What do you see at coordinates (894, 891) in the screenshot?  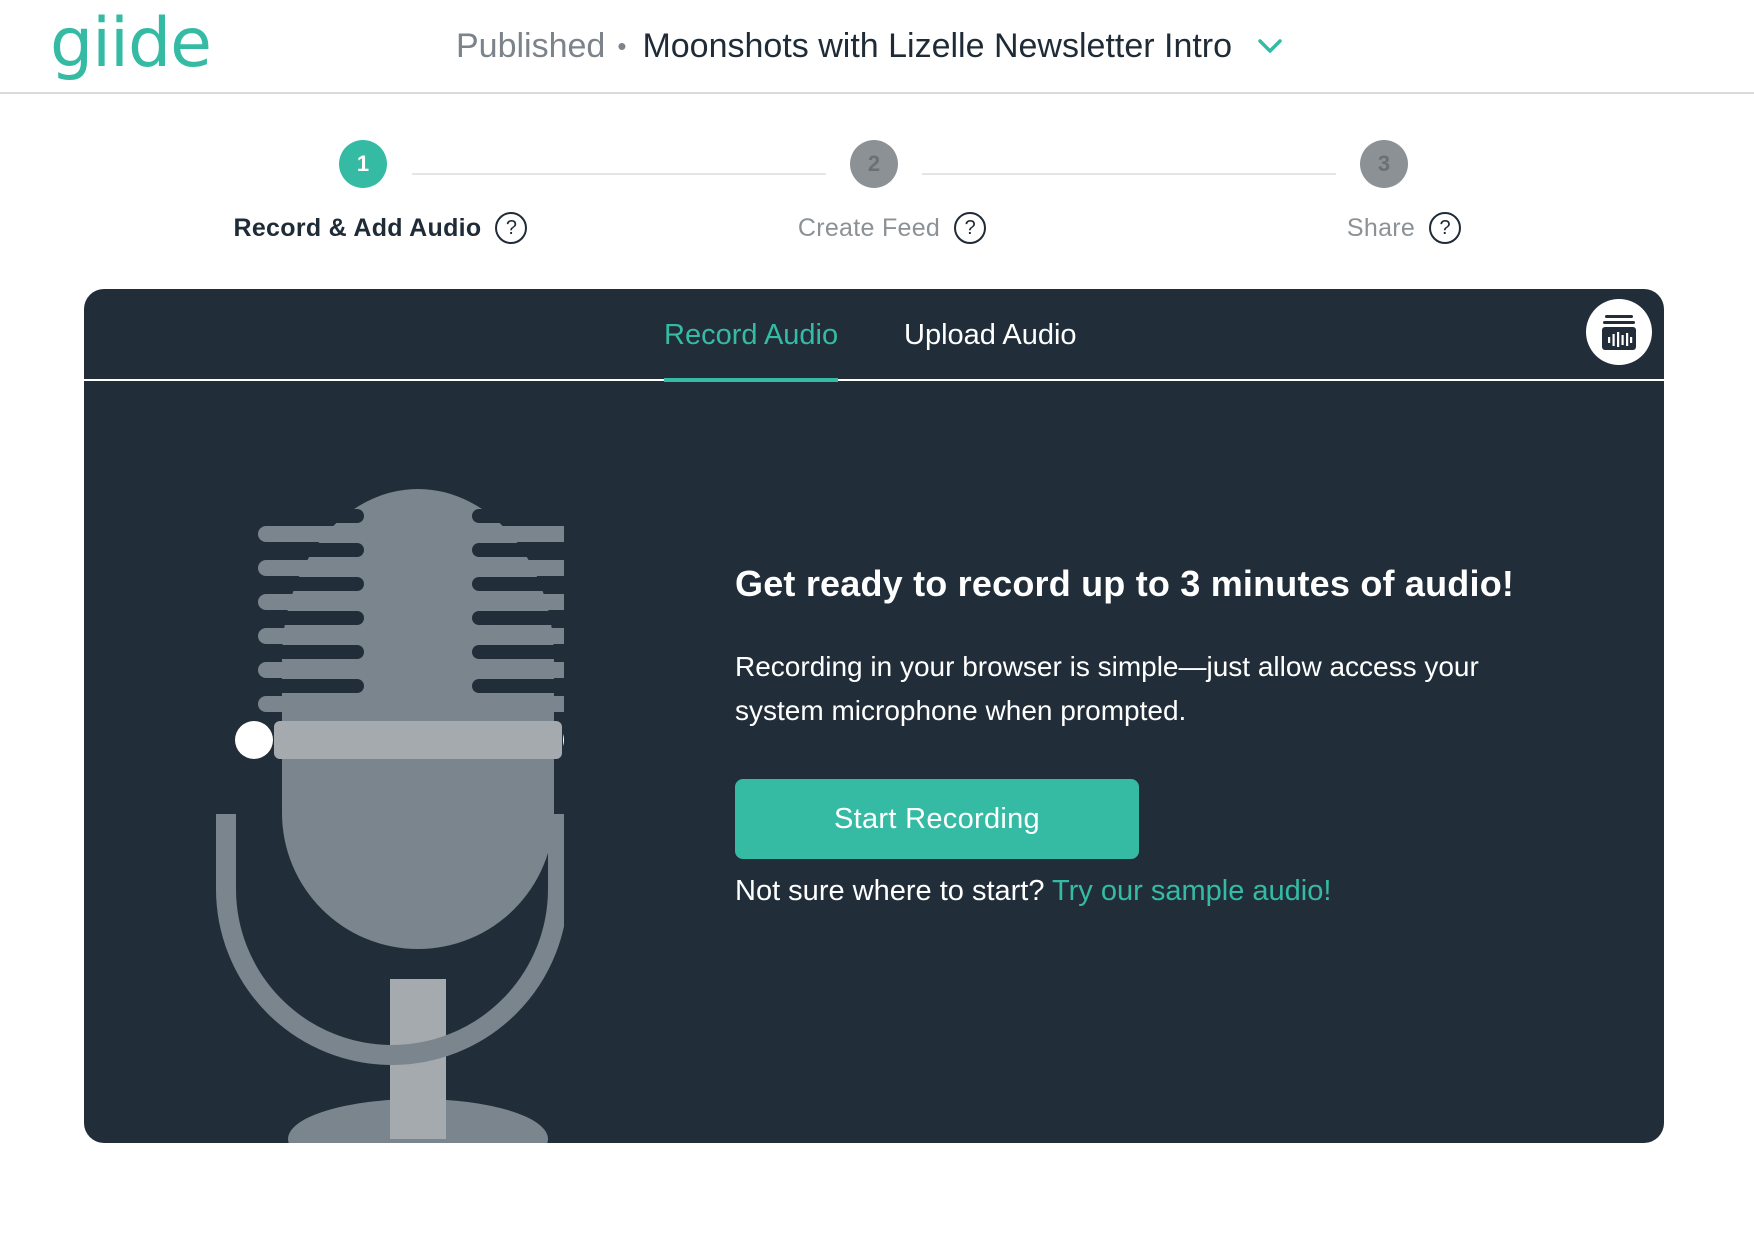 I see `sample-prompt: Not sure where to start?` at bounding box center [894, 891].